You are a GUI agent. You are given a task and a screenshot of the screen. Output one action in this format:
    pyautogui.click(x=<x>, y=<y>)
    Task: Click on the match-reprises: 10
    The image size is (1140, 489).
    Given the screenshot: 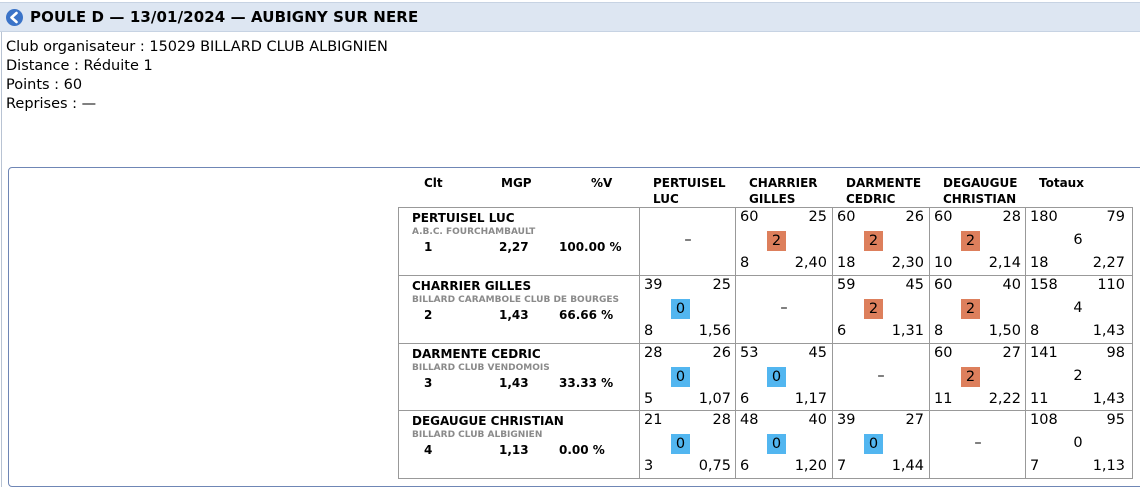 What is the action you would take?
    pyautogui.click(x=943, y=263)
    